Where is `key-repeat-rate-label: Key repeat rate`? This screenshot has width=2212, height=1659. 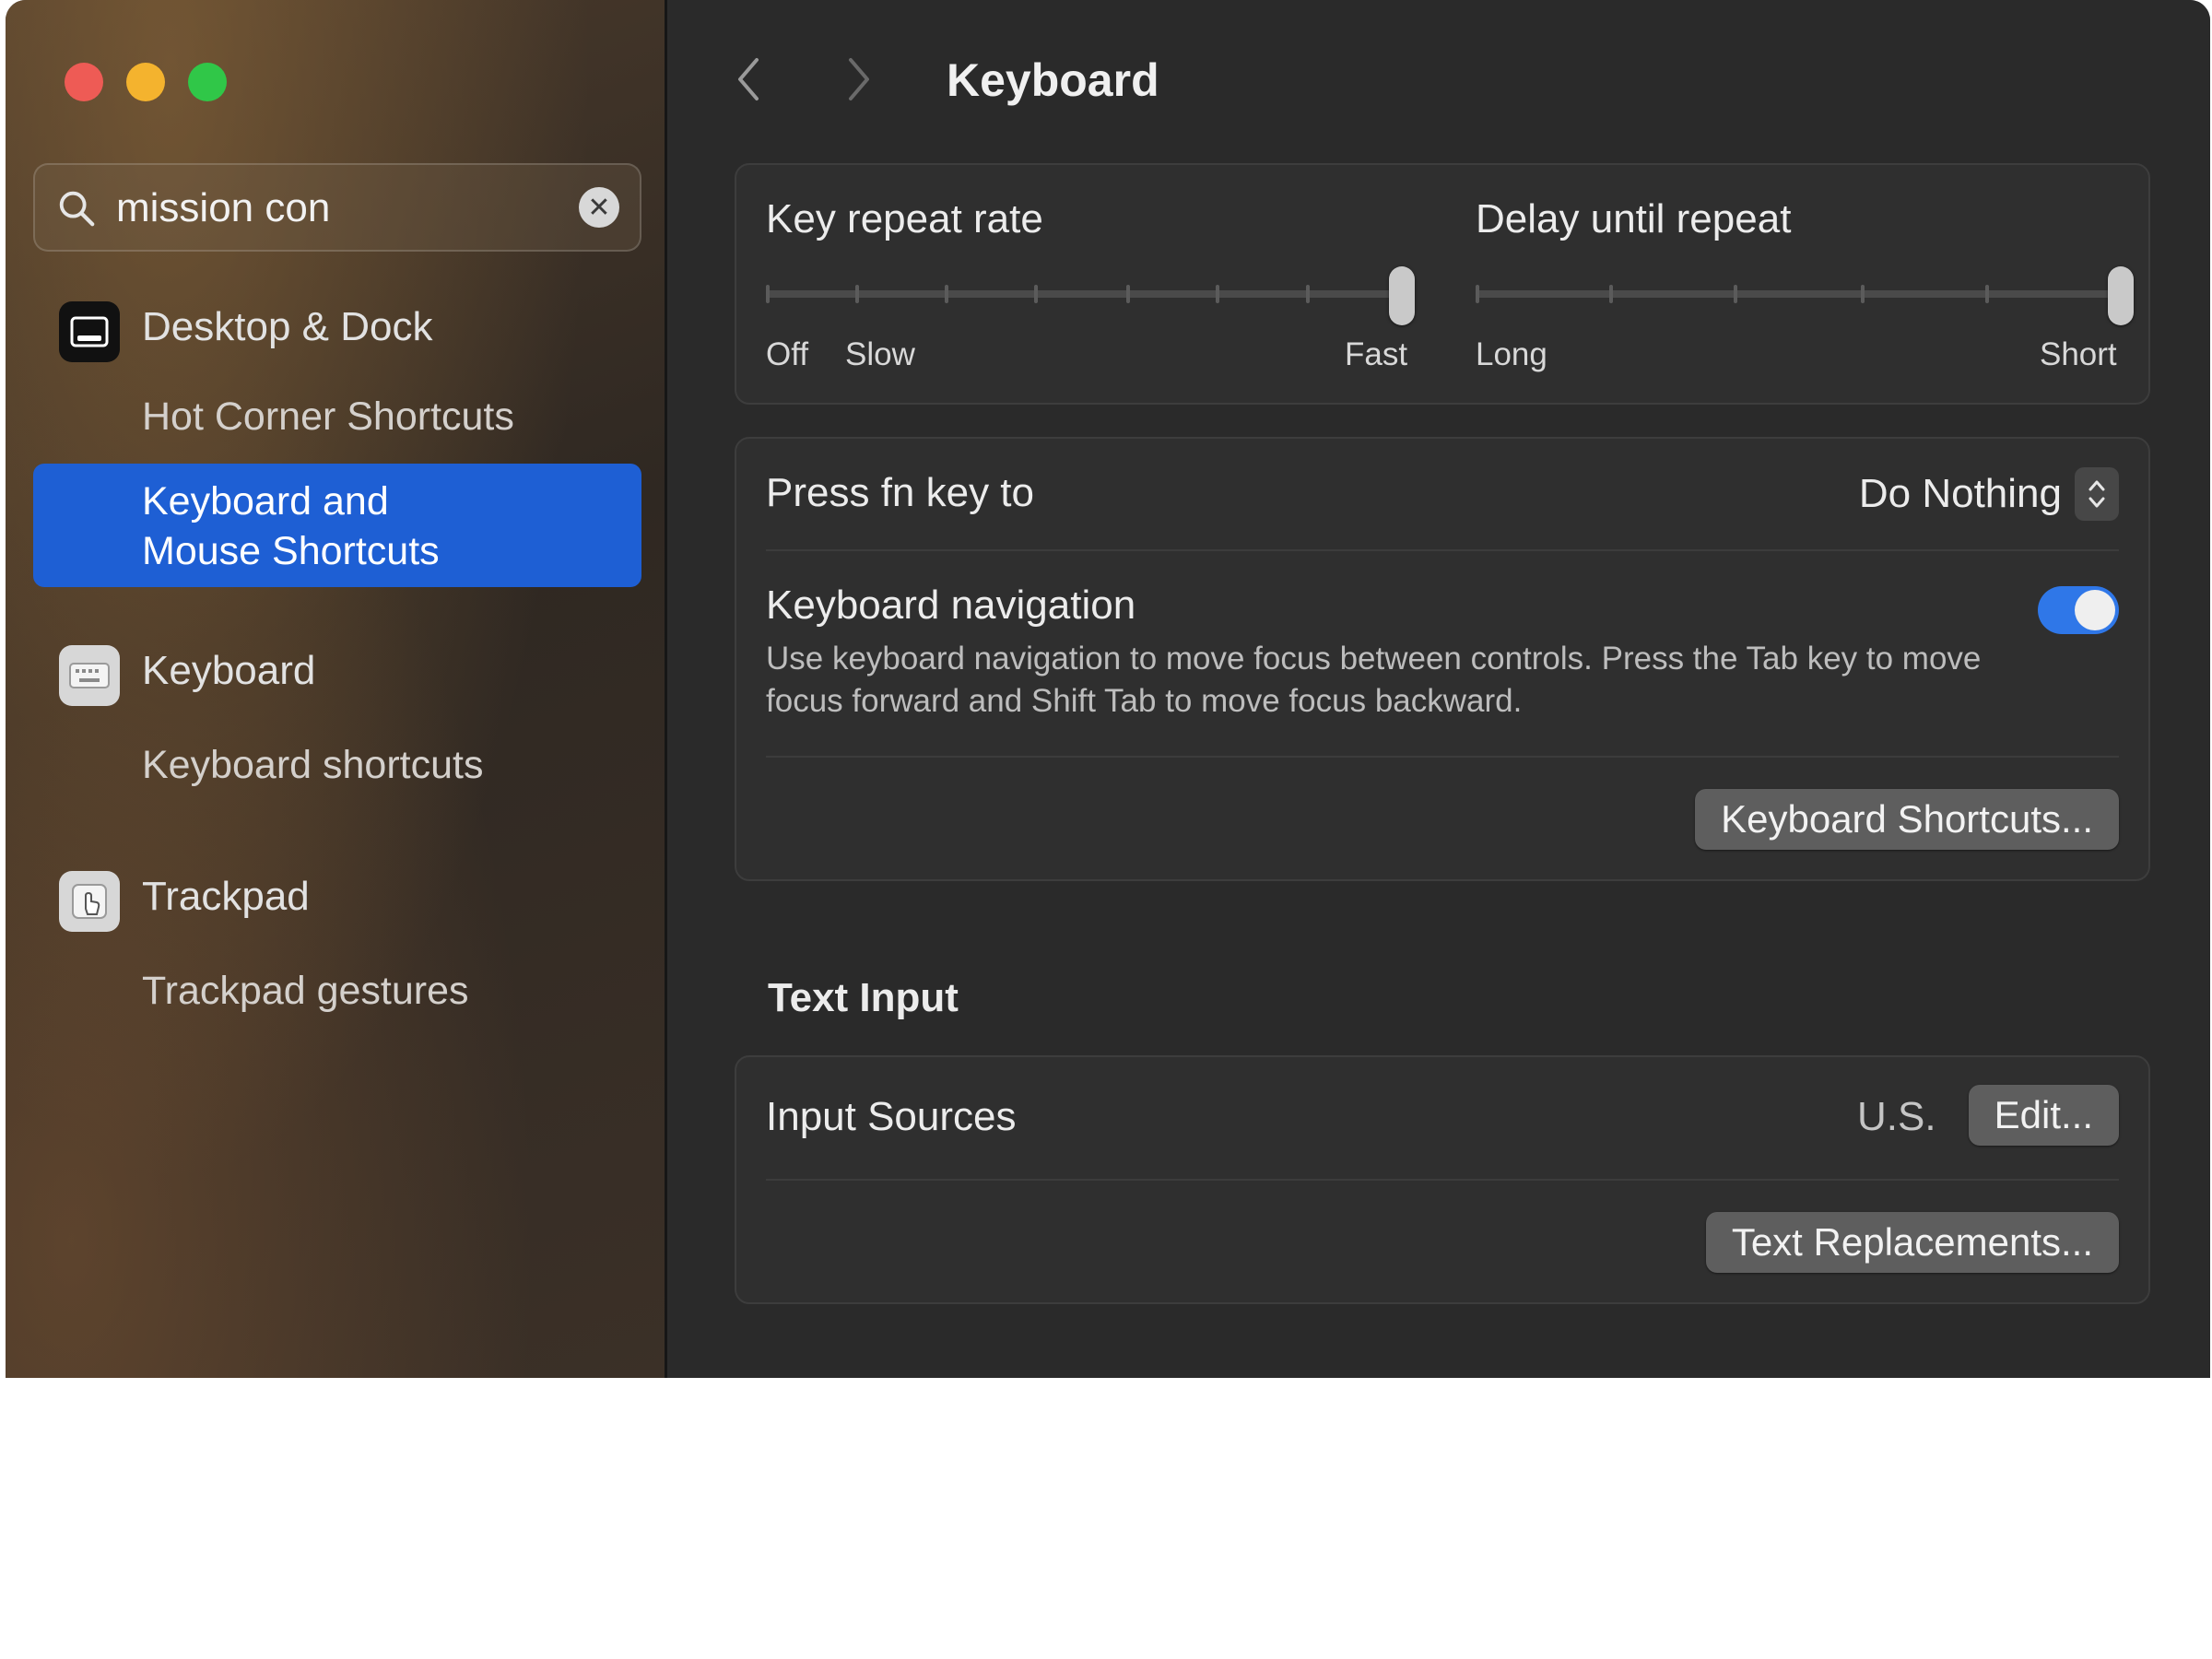 key-repeat-rate-label: Key repeat rate is located at coordinates (904, 218).